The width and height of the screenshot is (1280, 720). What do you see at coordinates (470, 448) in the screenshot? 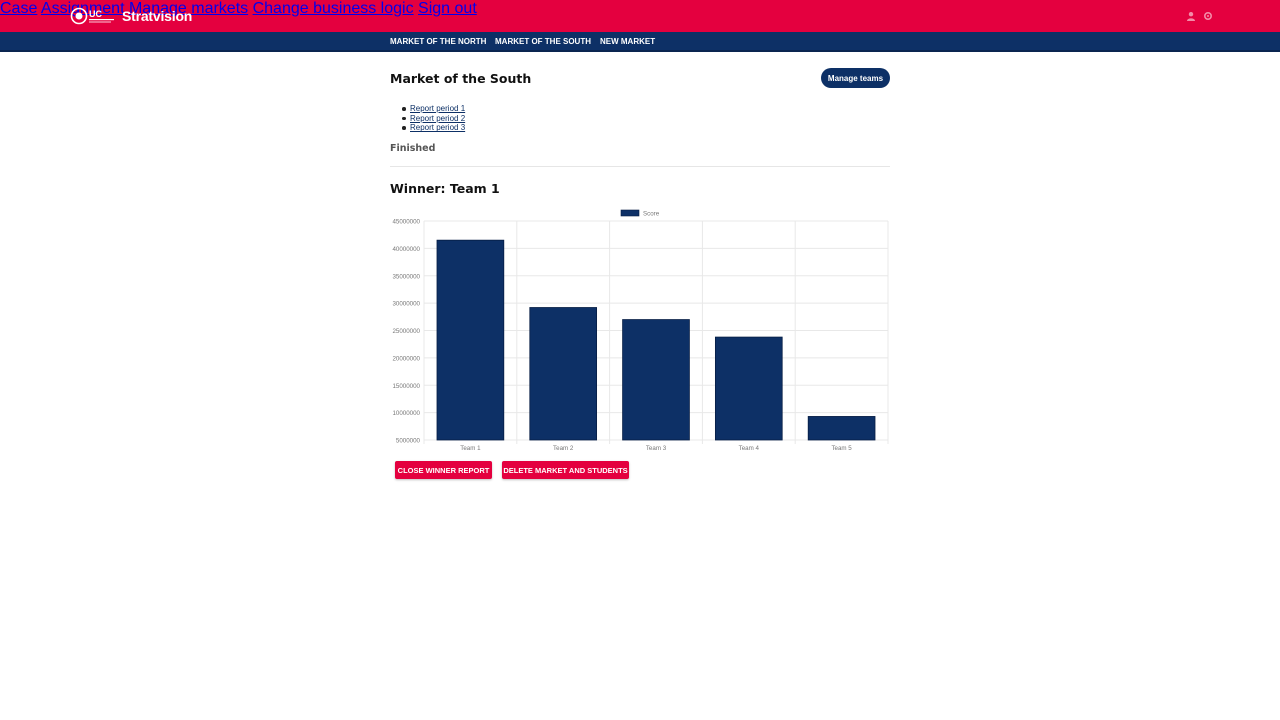
I see `x-tick-label: Team 1` at bounding box center [470, 448].